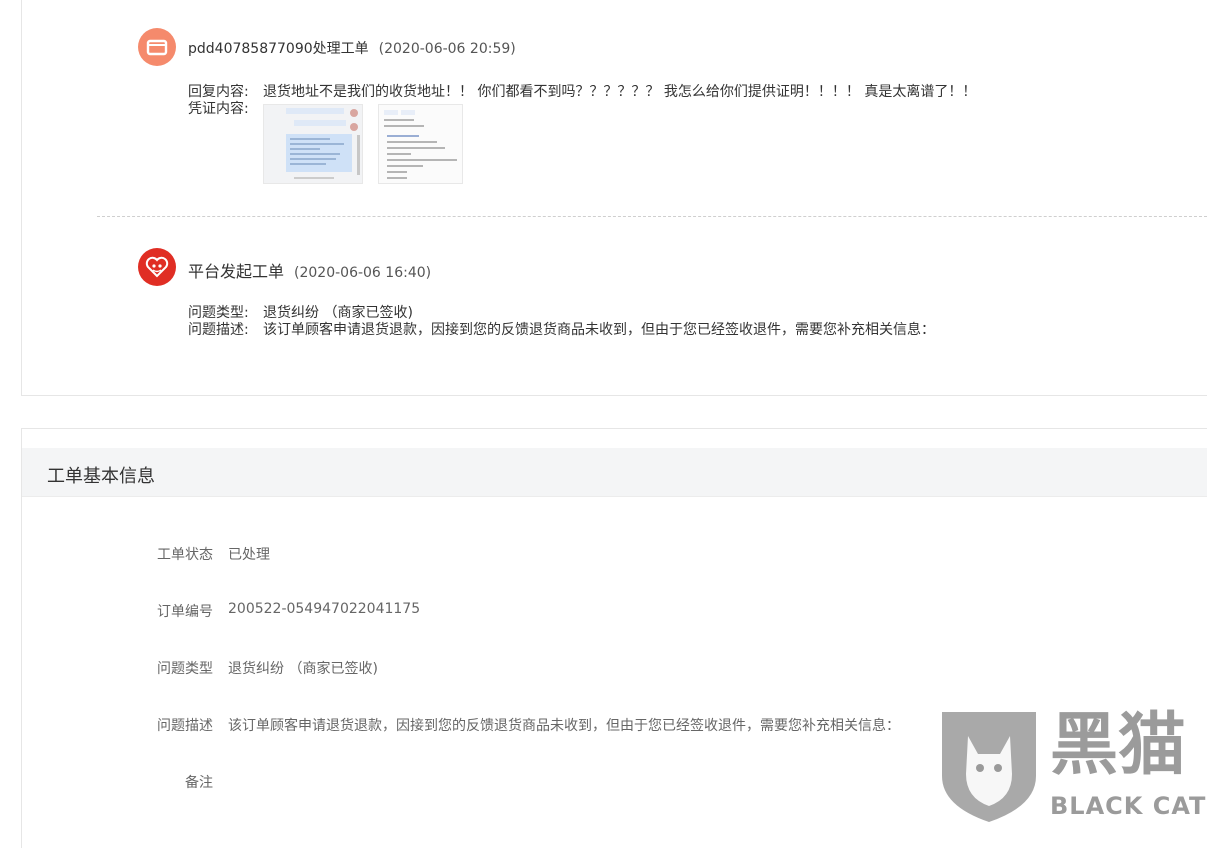  I want to click on watermark-en: BLACK CAT, so click(1128, 806).